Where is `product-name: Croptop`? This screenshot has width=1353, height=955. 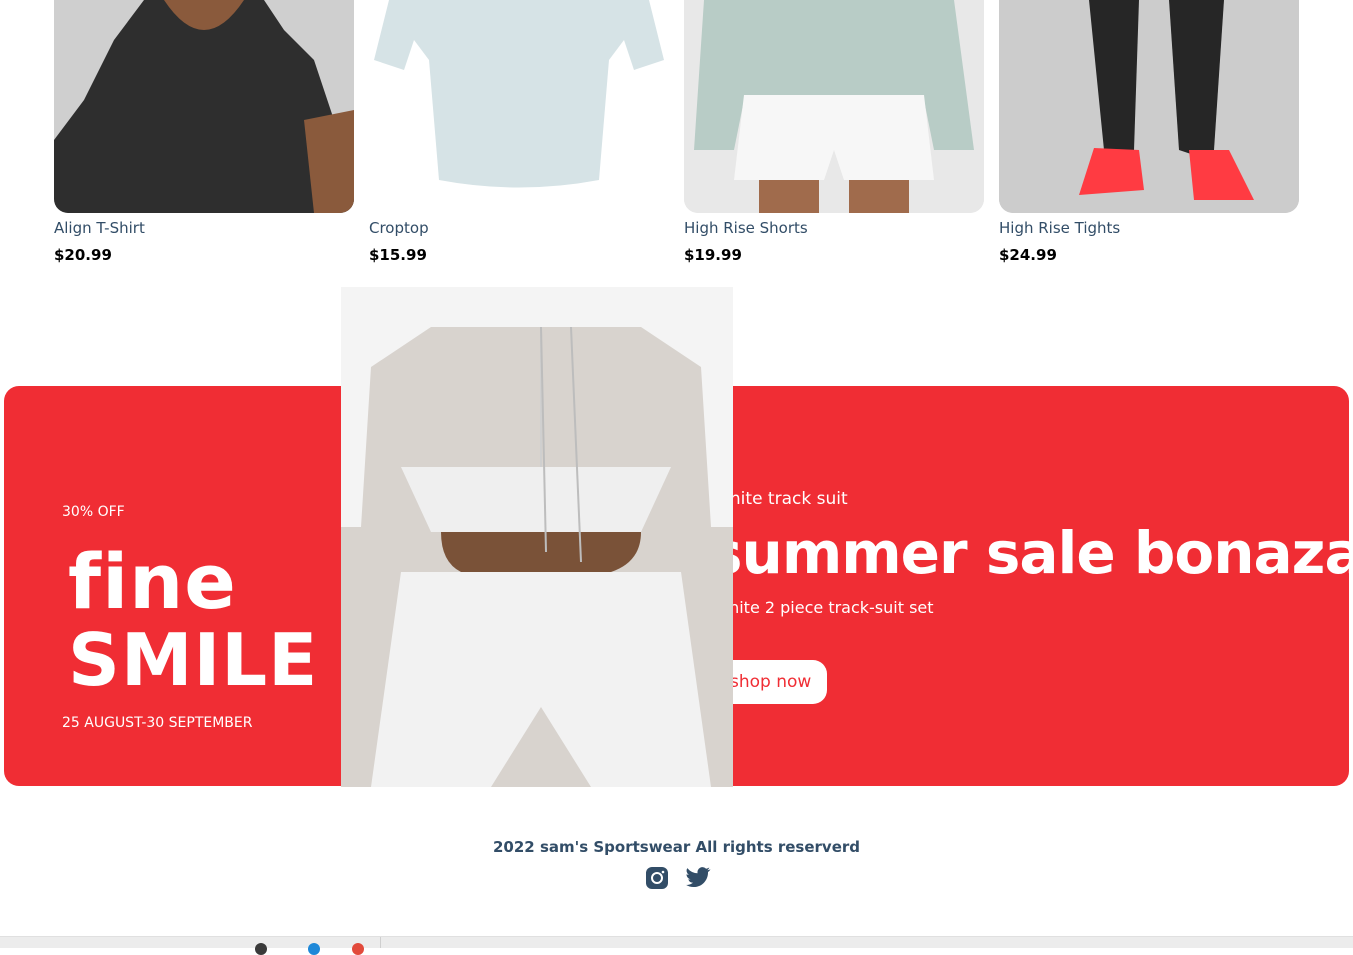 product-name: Croptop is located at coordinates (399, 228).